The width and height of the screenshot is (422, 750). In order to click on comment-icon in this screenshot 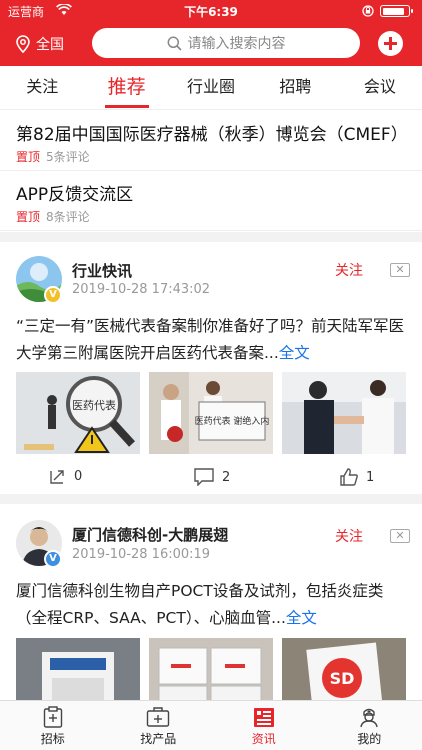, I will do `click(204, 477)`.